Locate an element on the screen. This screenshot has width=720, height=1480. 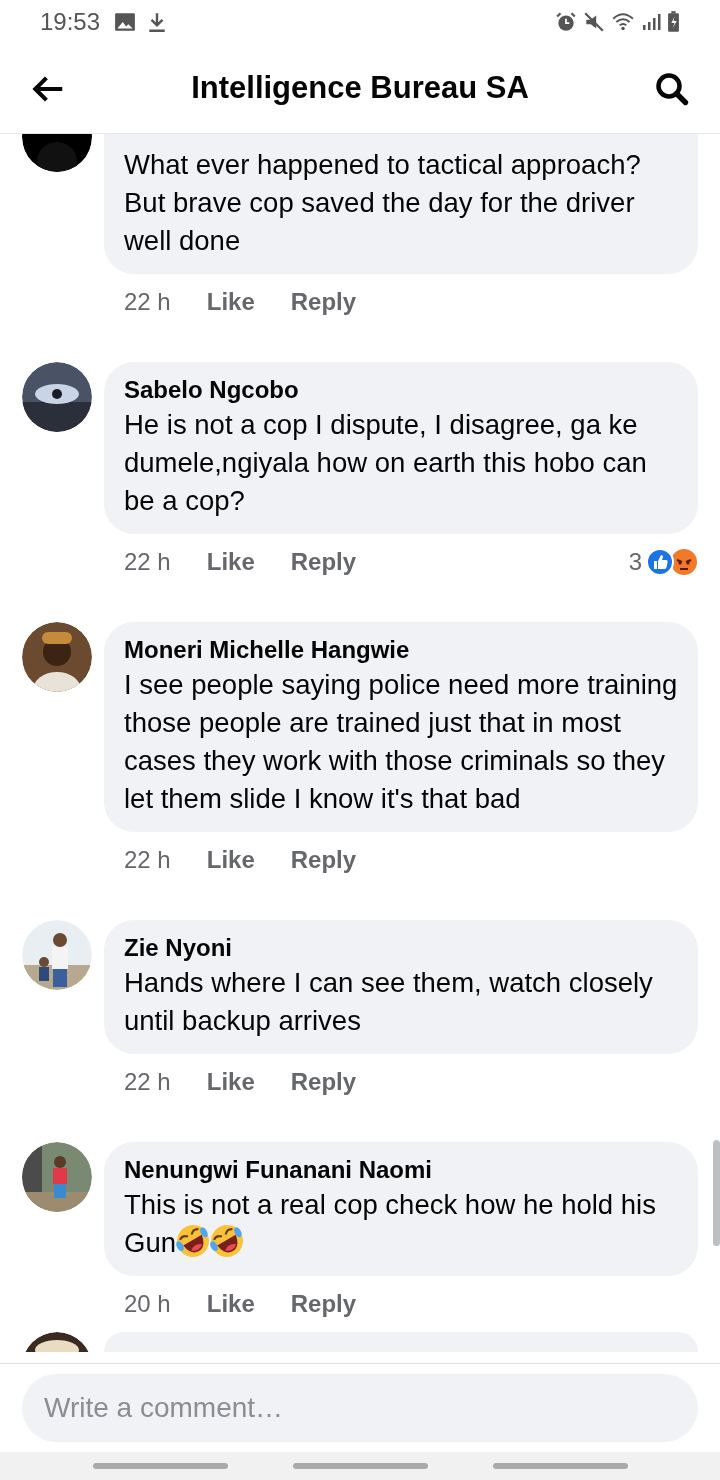
comment-text: This is not a real cop check how he hold his Gun is located at coordinates (390, 1224).